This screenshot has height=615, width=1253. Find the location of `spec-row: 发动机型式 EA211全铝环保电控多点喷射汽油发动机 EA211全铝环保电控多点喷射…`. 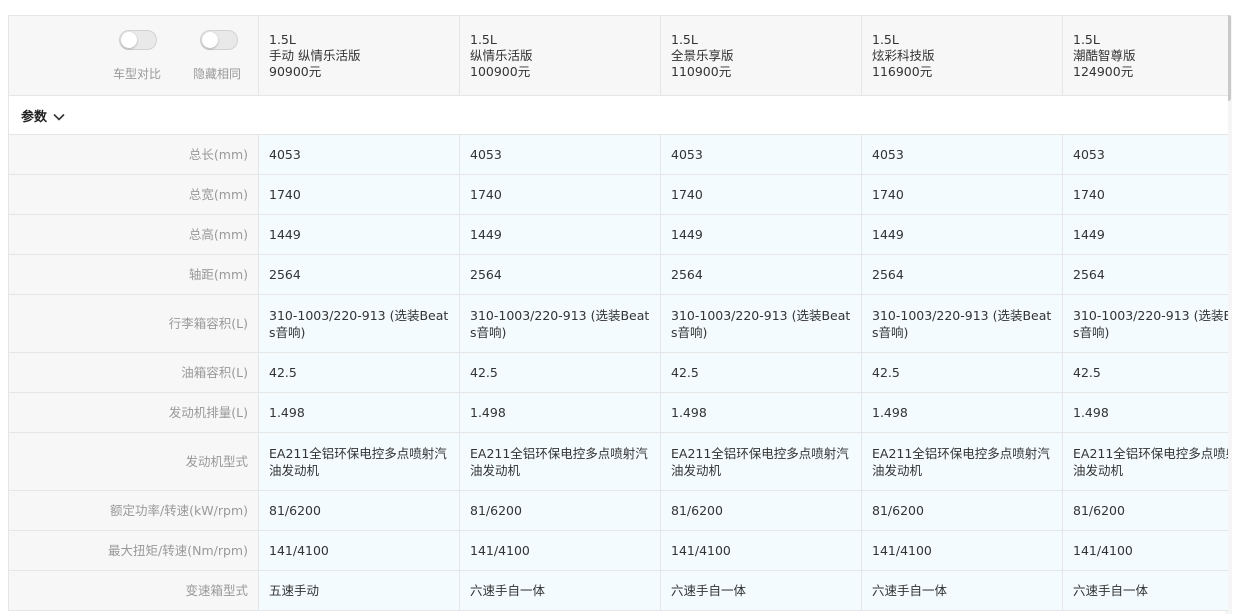

spec-row: 发动机型式 EA211全铝环保电控多点喷射汽油发动机 EA211全铝环保电控多点喷射… is located at coordinates (618, 461).